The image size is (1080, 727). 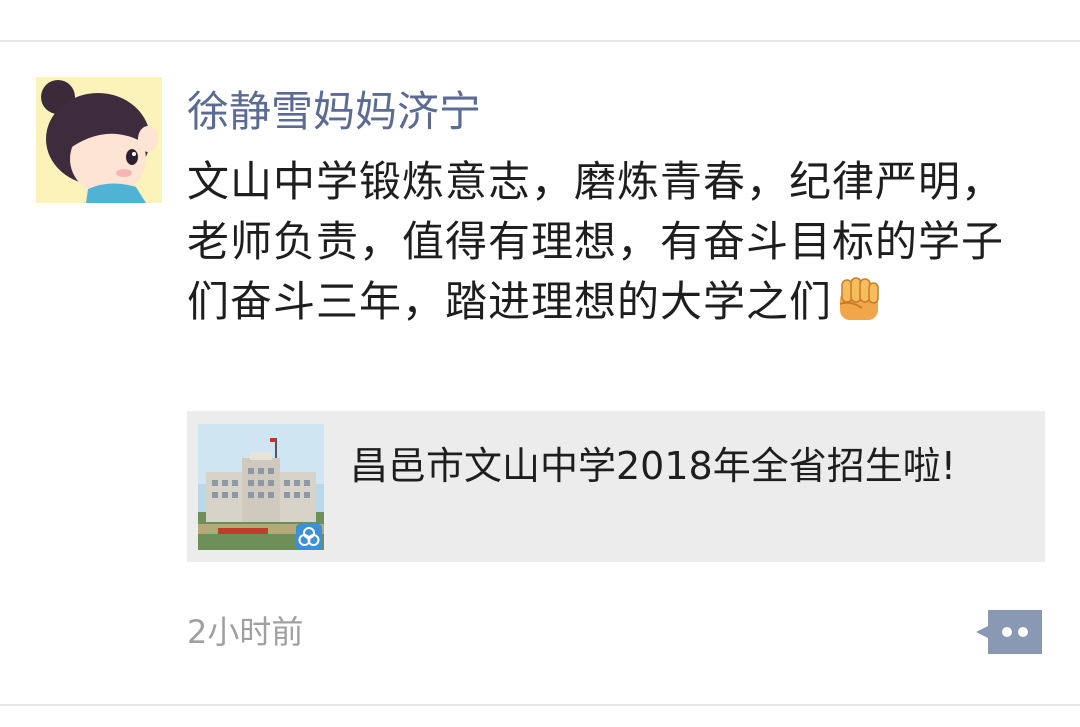 What do you see at coordinates (334, 112) in the screenshot?
I see `author-name: 徐静雪妈妈济宁` at bounding box center [334, 112].